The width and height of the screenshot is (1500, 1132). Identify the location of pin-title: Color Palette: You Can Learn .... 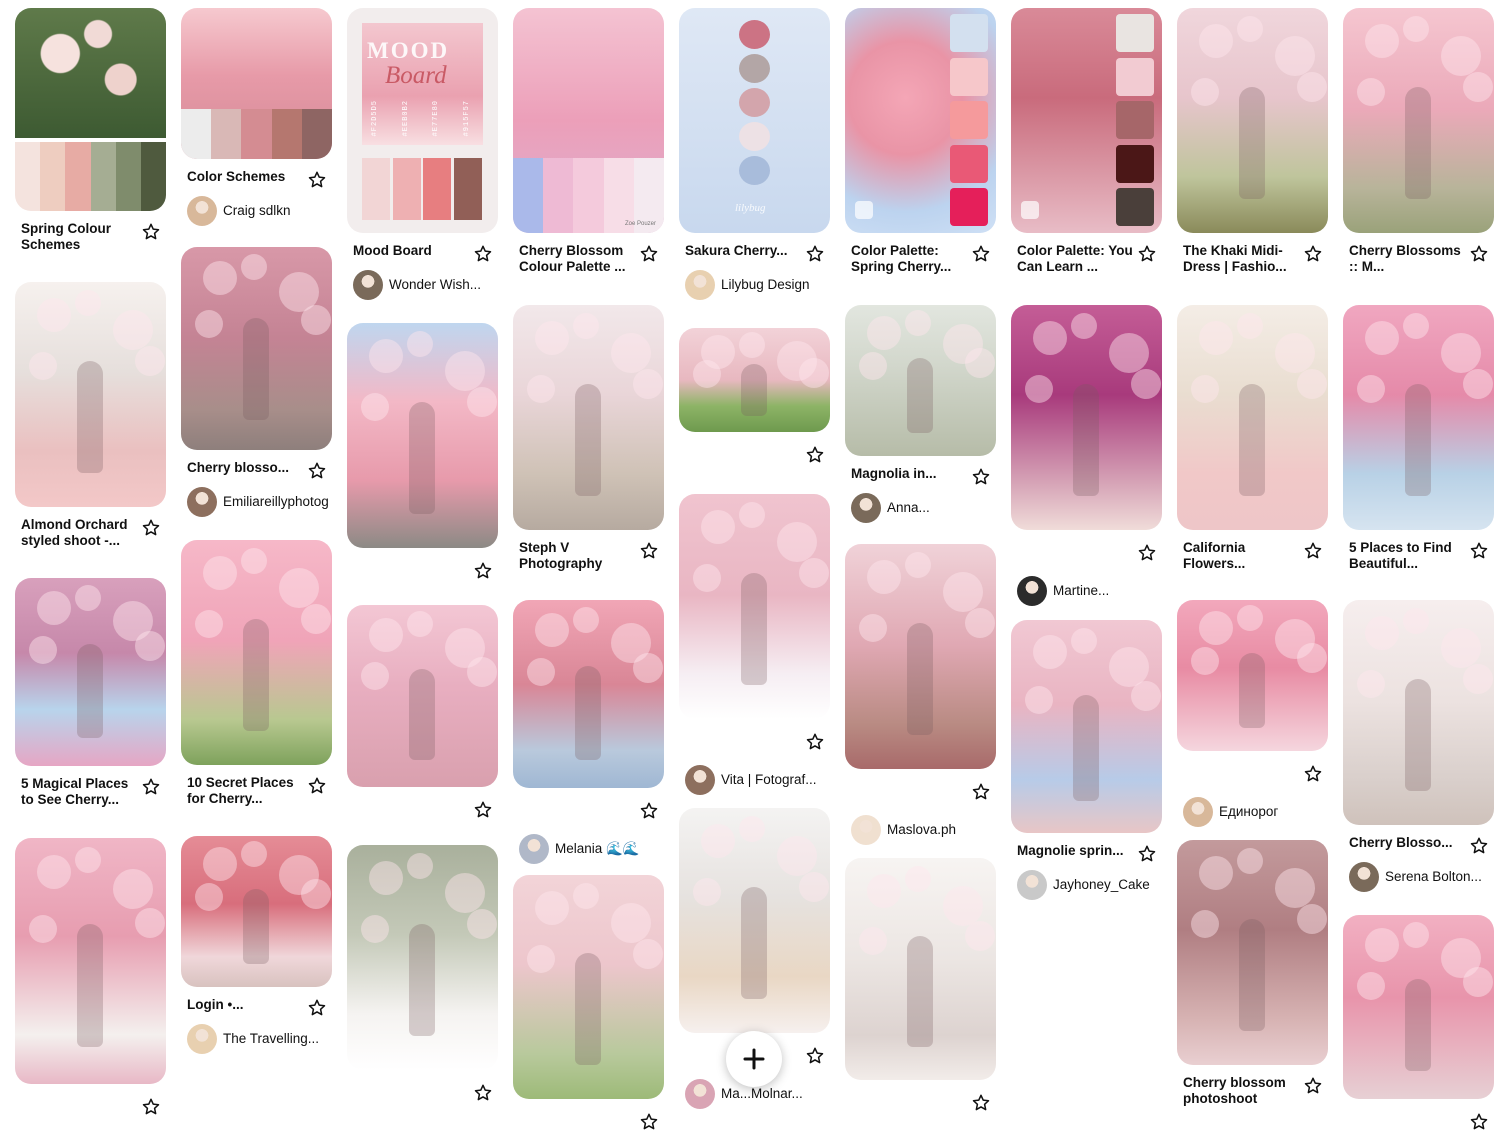
(1076, 259).